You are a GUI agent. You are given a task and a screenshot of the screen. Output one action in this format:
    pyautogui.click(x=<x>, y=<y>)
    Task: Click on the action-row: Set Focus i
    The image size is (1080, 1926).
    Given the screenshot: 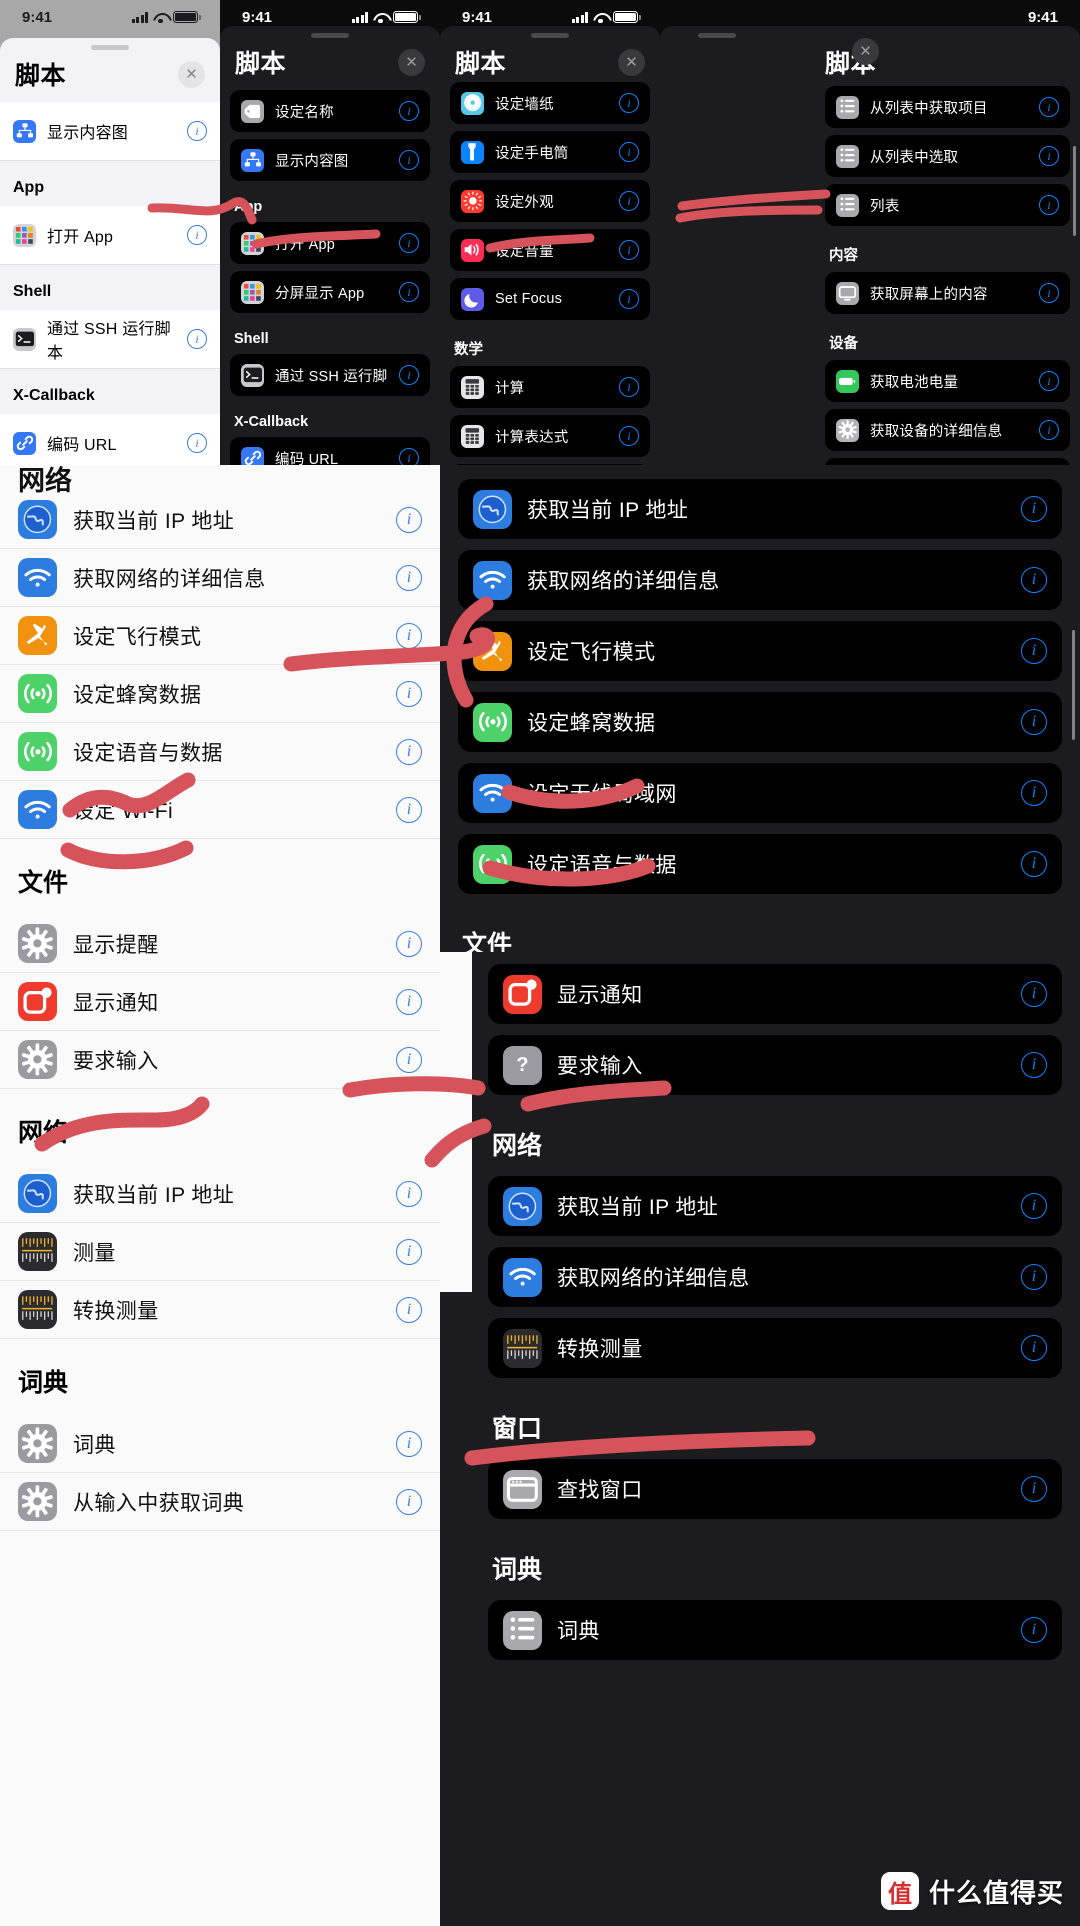 What is the action you would take?
    pyautogui.click(x=550, y=299)
    